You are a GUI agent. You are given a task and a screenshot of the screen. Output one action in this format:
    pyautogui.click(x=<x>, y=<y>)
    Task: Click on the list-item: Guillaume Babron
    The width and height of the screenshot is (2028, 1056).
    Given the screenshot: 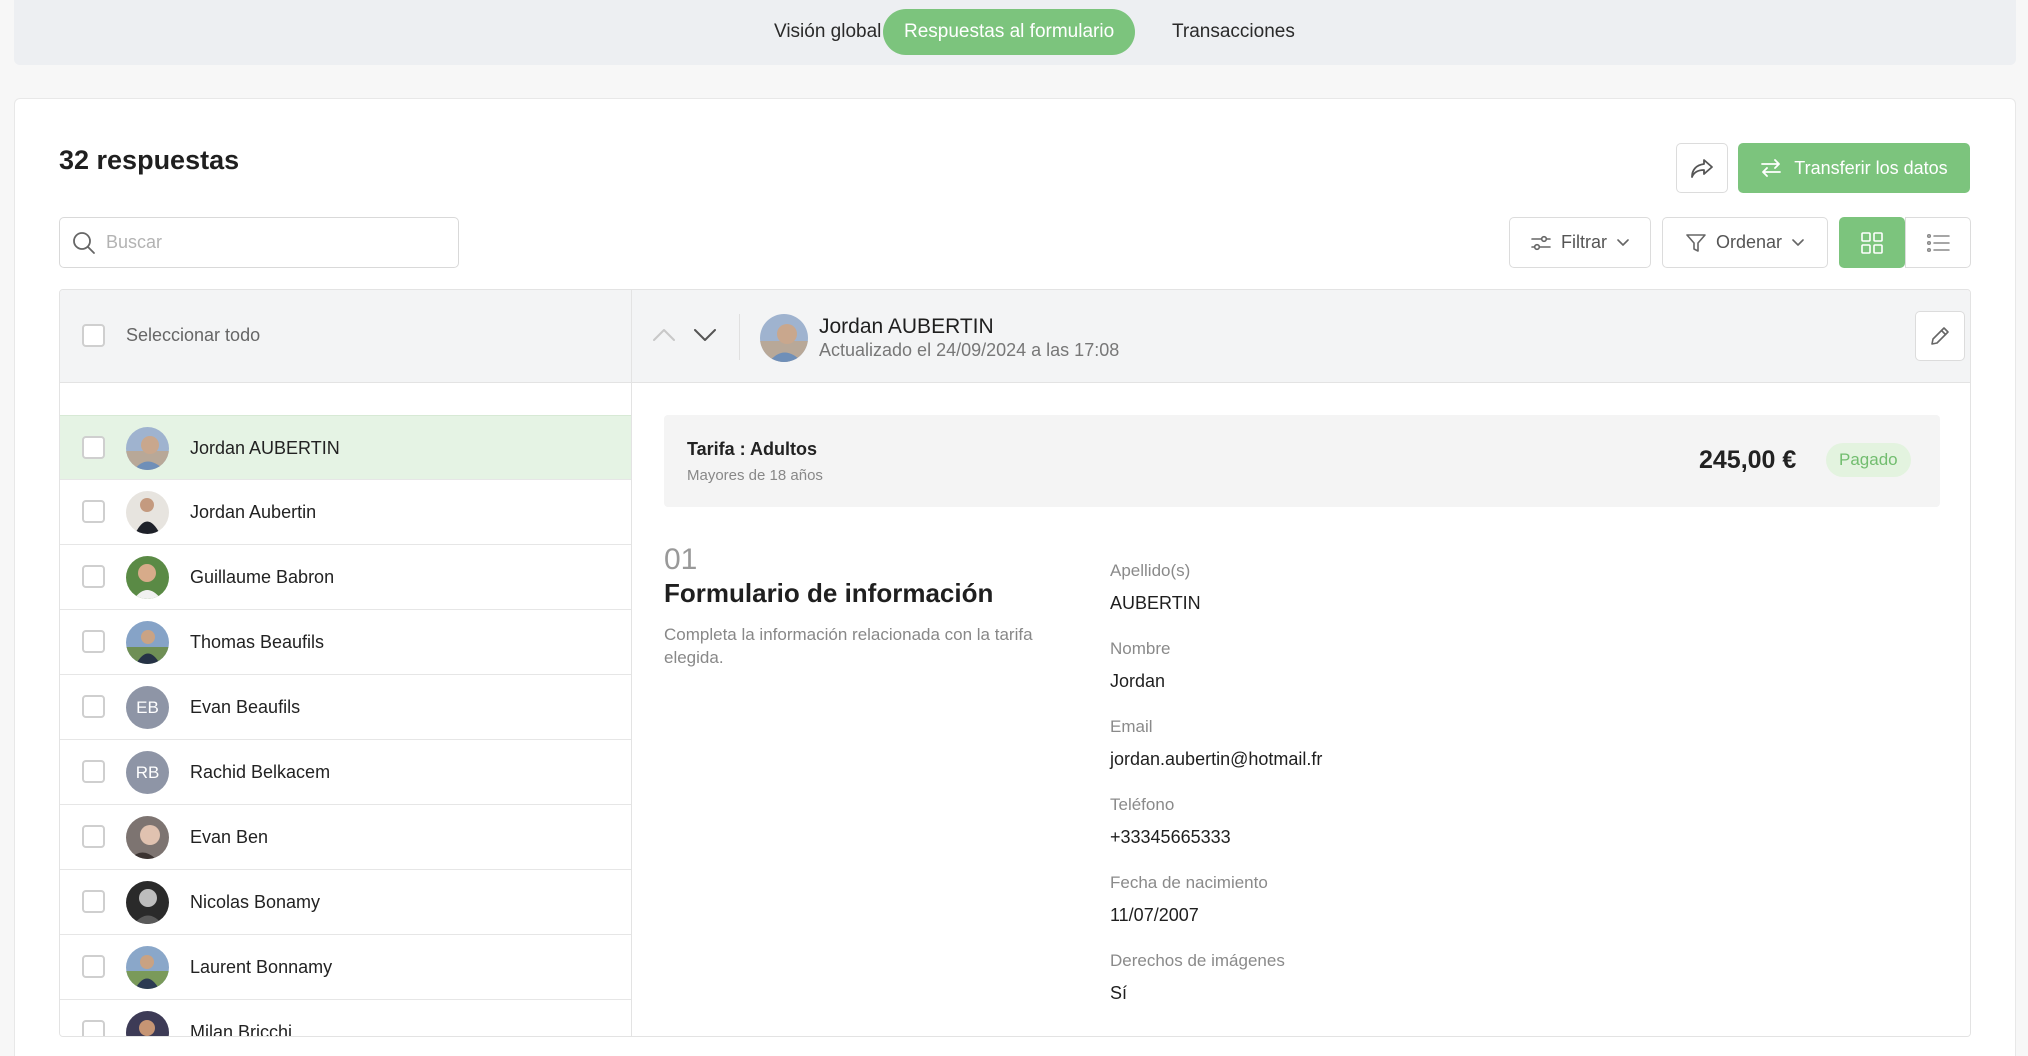 What is the action you would take?
    pyautogui.click(x=345, y=577)
    